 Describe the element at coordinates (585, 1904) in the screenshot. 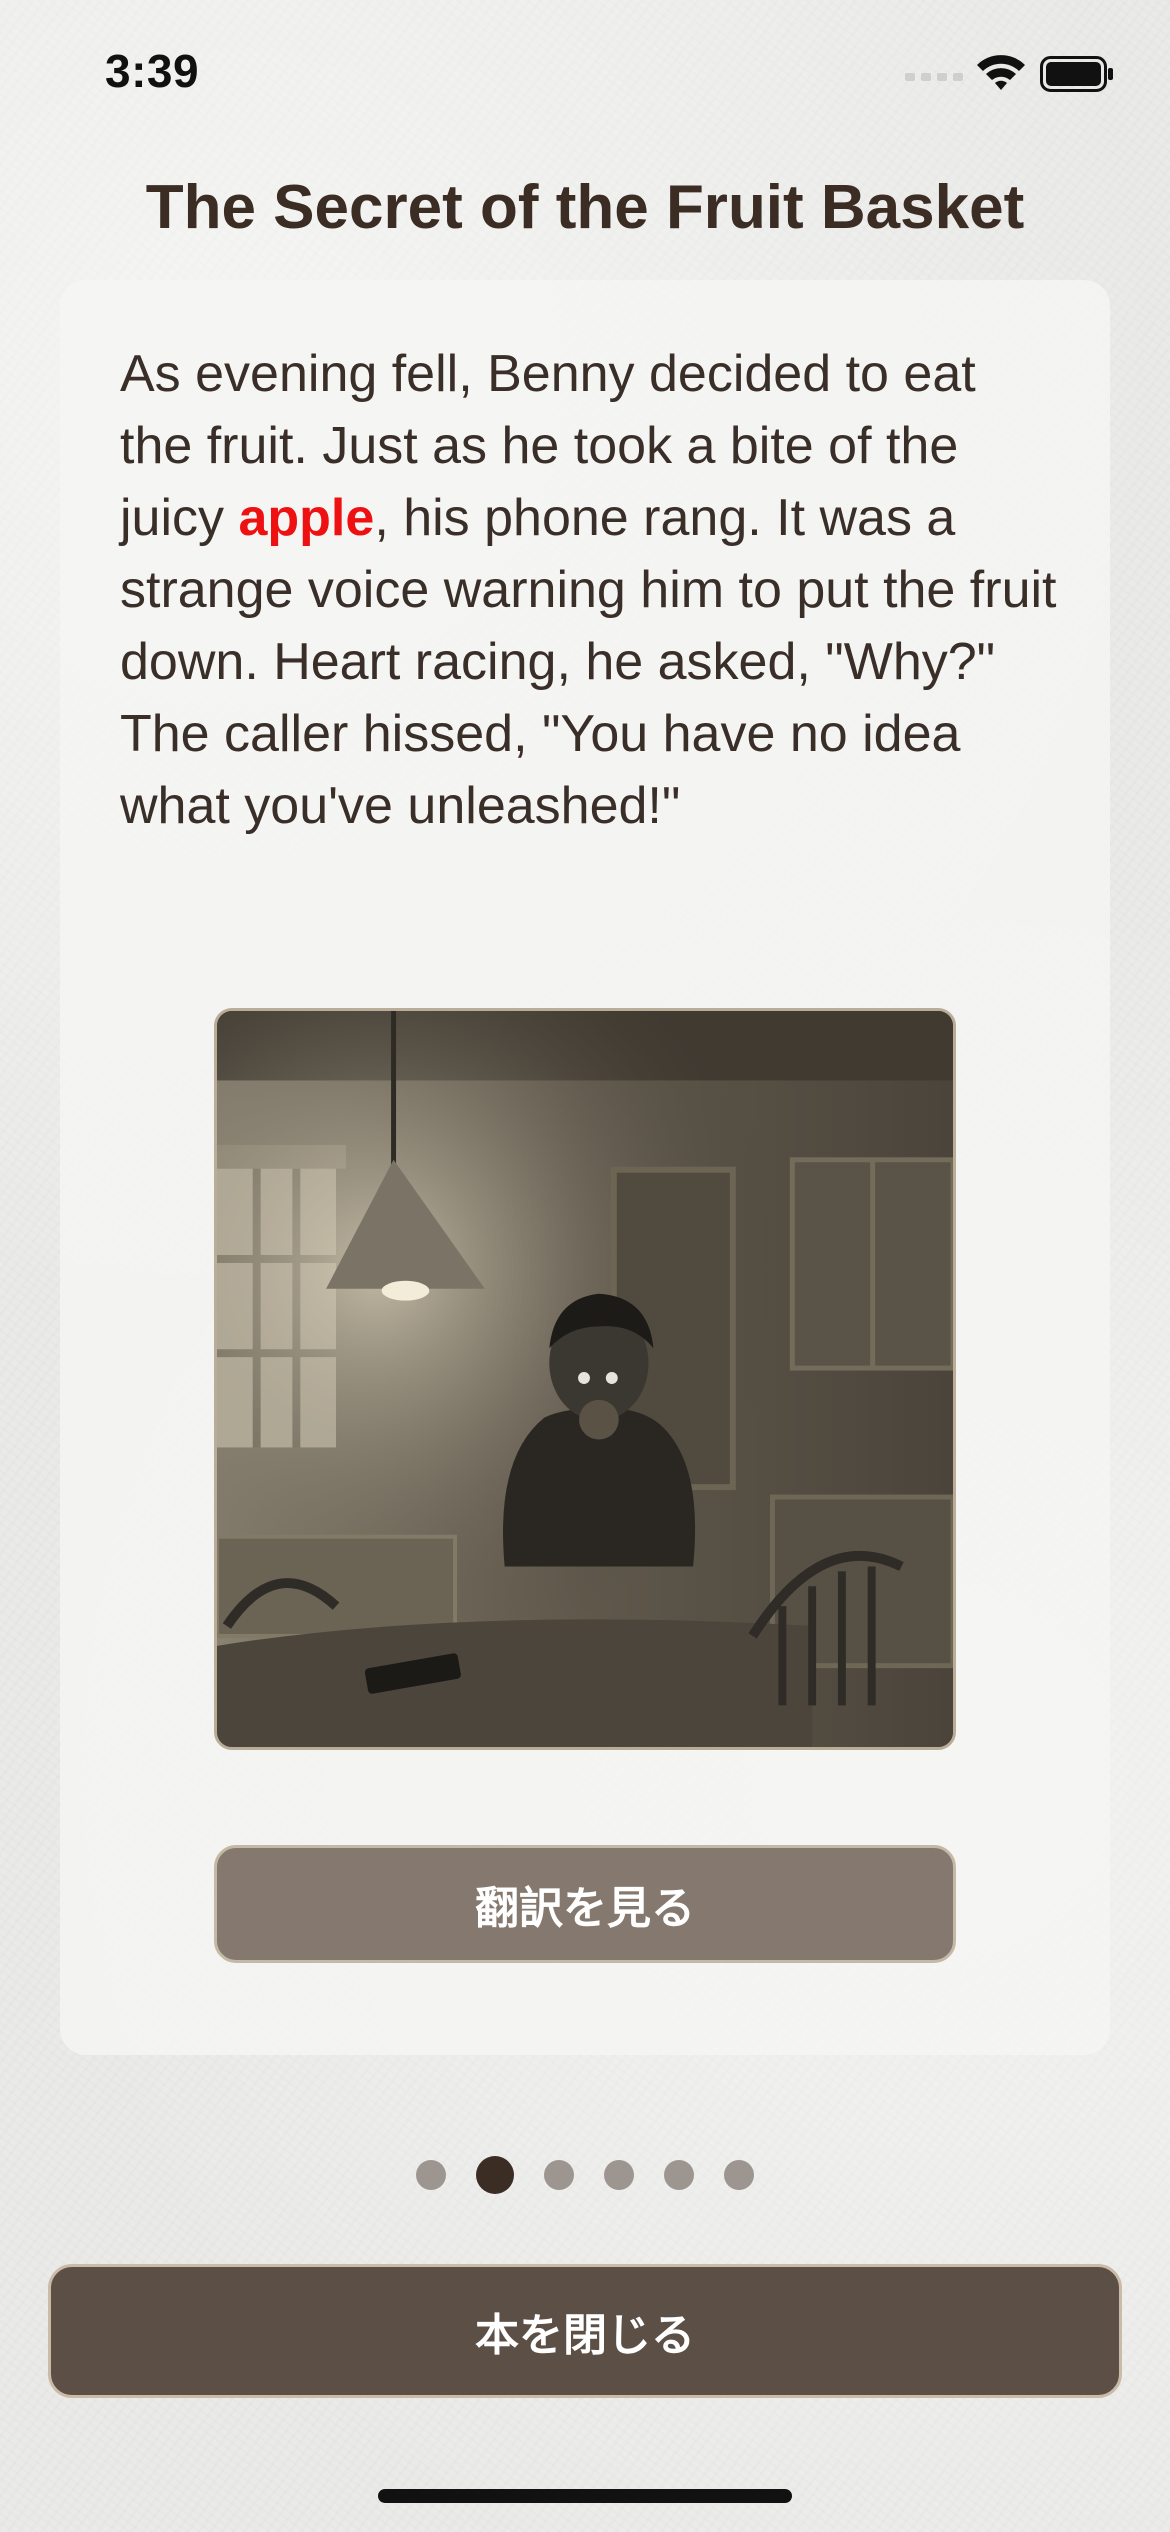

I see `view-translation-button: 翻訳を見る` at that location.